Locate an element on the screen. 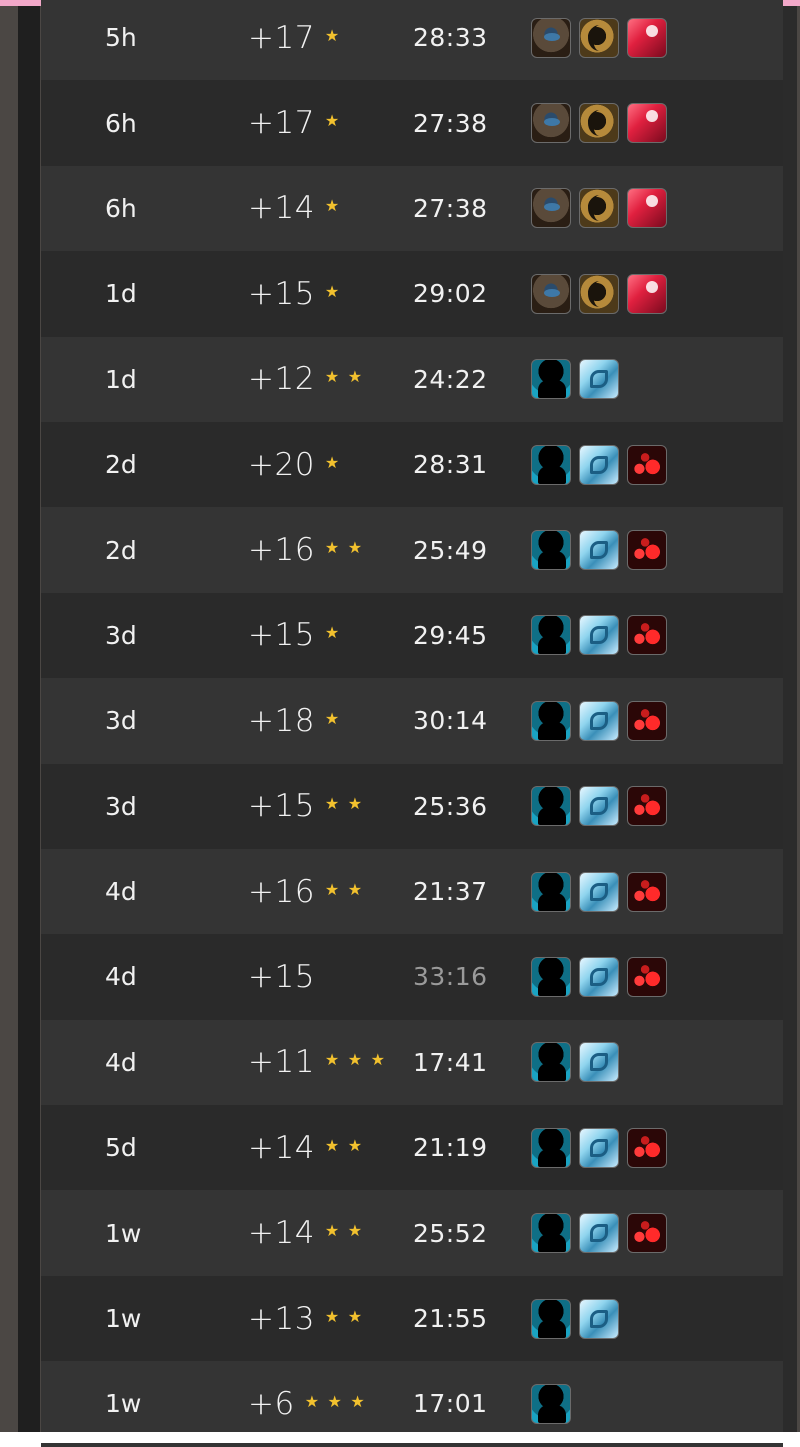  right-scroll-gutter is located at coordinates (790, 719).